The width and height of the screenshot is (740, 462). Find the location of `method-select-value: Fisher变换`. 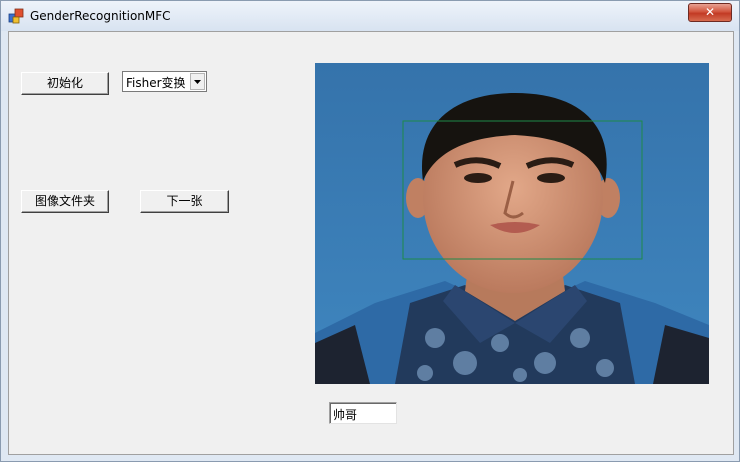

method-select-value: Fisher变换 is located at coordinates (156, 83).